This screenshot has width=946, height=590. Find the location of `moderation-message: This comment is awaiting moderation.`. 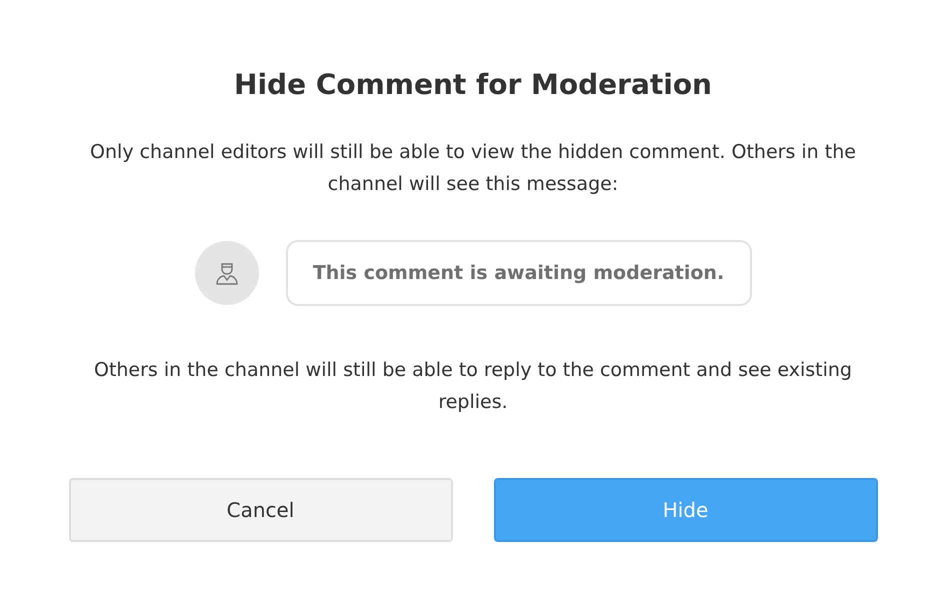

moderation-message: This comment is awaiting moderation. is located at coordinates (519, 273).